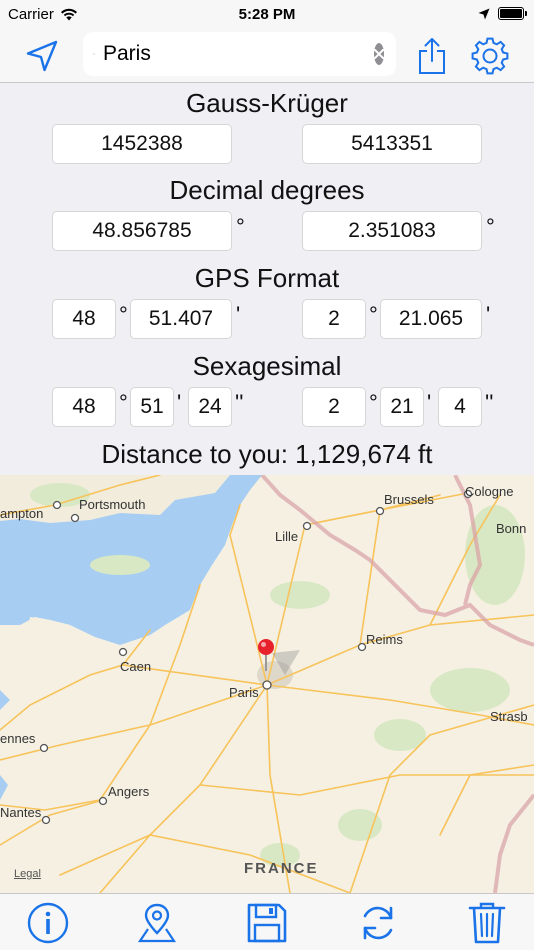 The width and height of the screenshot is (534, 950). What do you see at coordinates (244, 692) in the screenshot?
I see `map-label-paris: Paris` at bounding box center [244, 692].